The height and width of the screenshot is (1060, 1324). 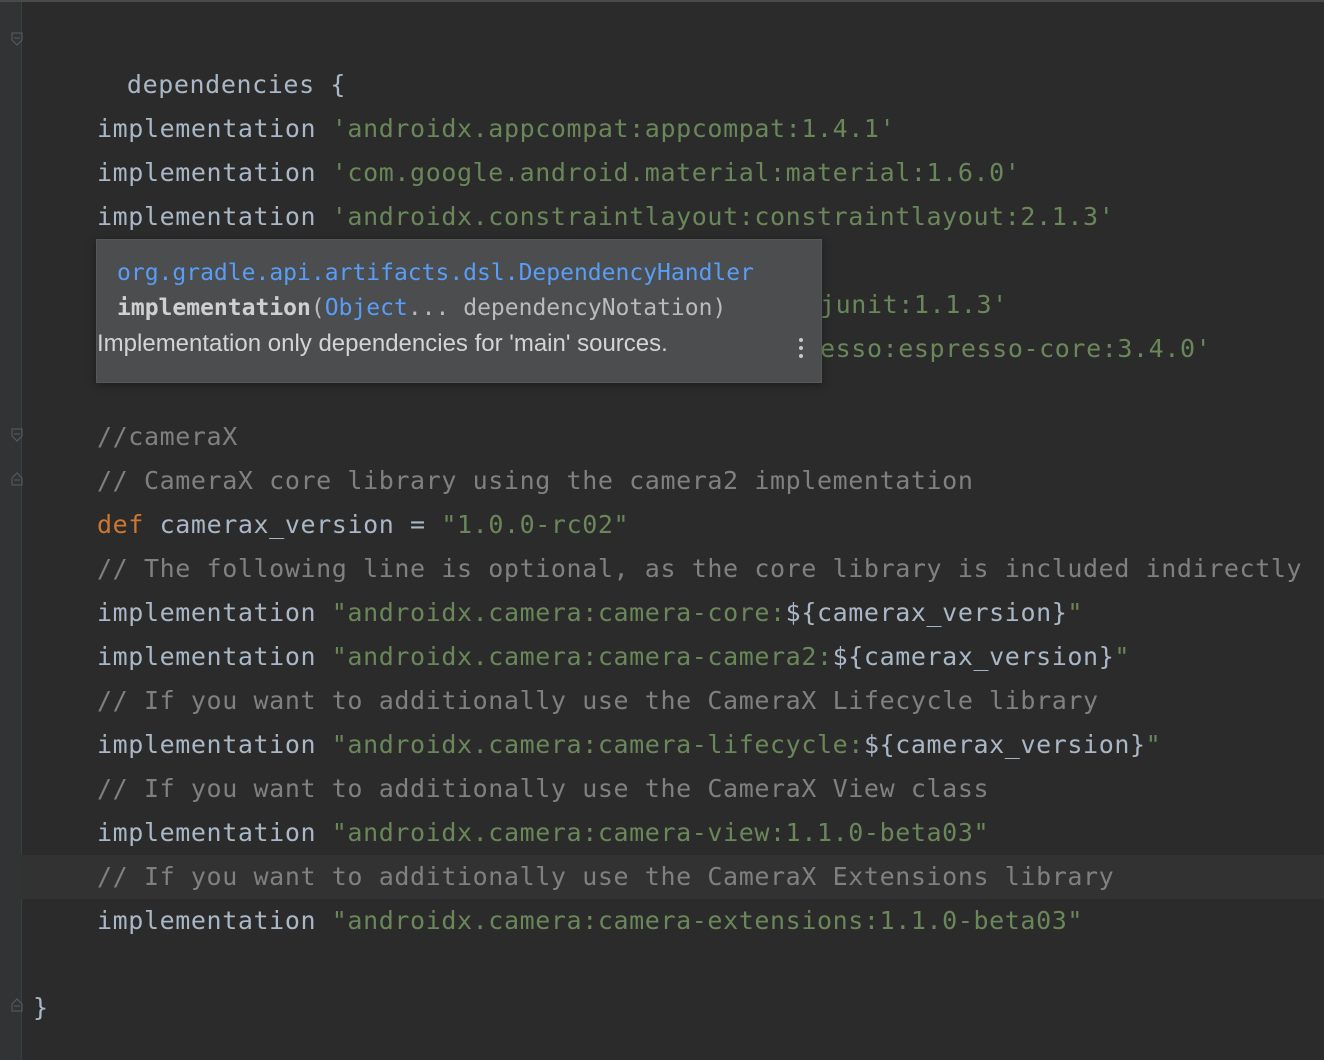 I want to click on code-string: "androidx.camera:camera-lifecycle:, so click(x=597, y=744).